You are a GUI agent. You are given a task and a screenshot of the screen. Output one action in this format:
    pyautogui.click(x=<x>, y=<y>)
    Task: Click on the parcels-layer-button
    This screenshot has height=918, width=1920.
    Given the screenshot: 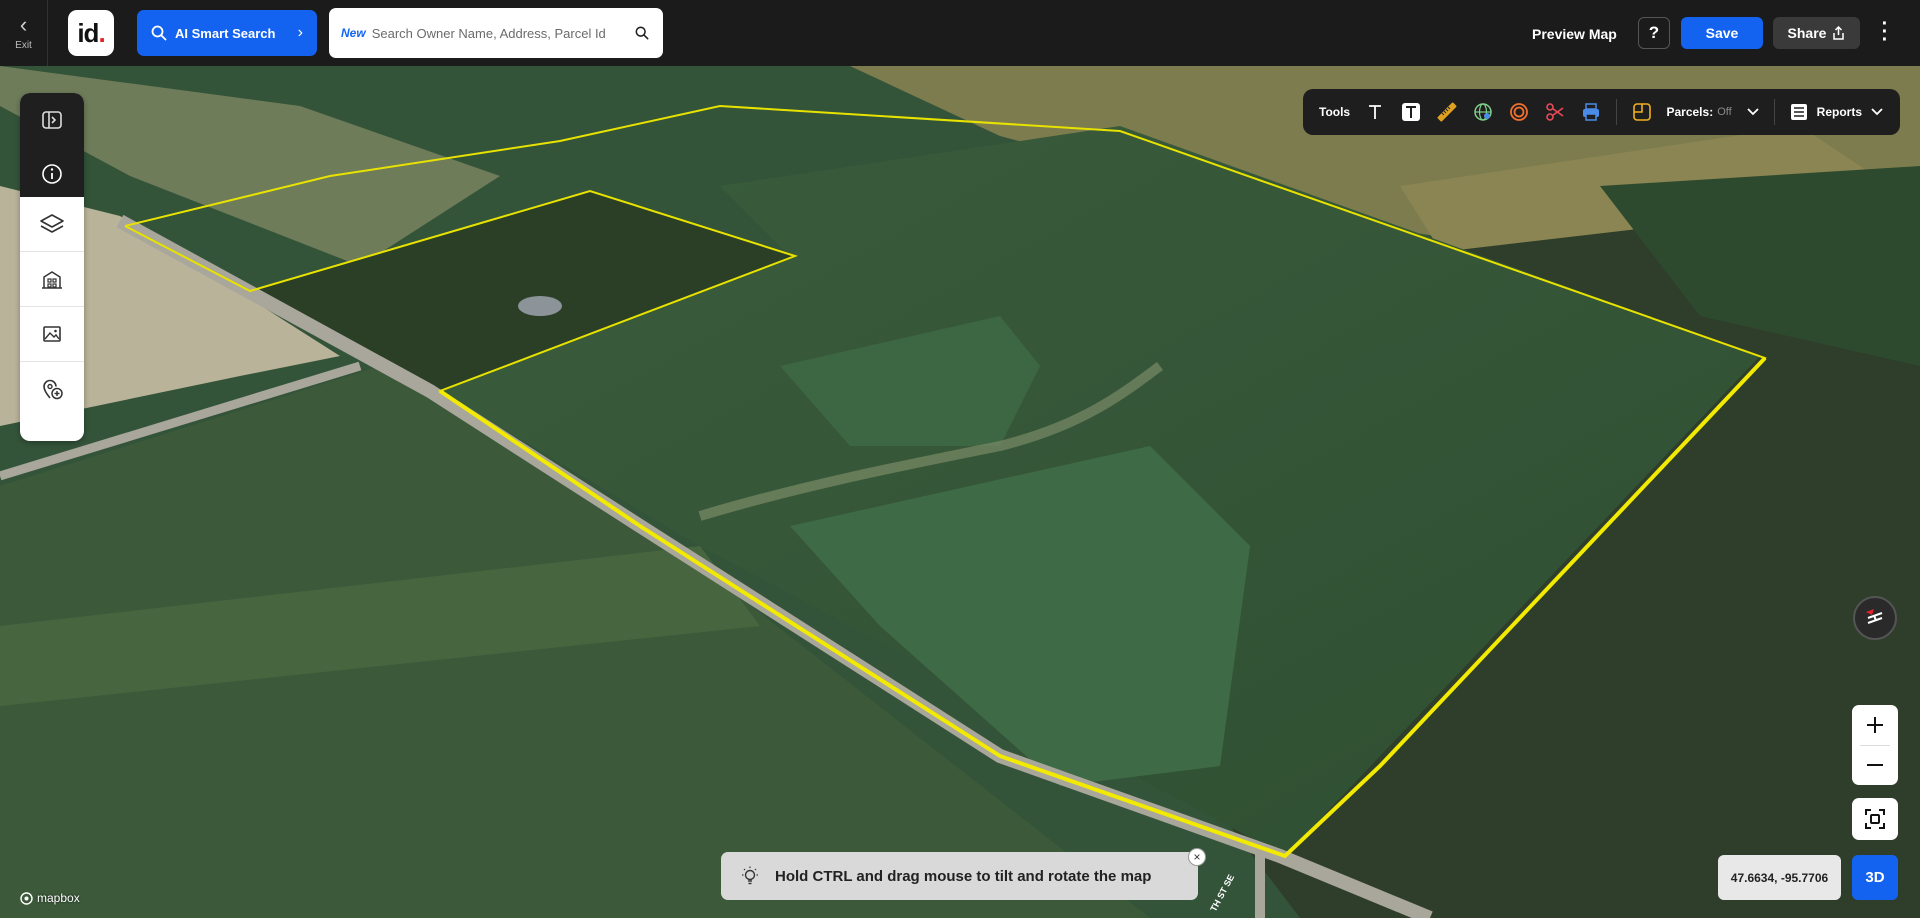 What is the action you would take?
    pyautogui.click(x=1642, y=112)
    